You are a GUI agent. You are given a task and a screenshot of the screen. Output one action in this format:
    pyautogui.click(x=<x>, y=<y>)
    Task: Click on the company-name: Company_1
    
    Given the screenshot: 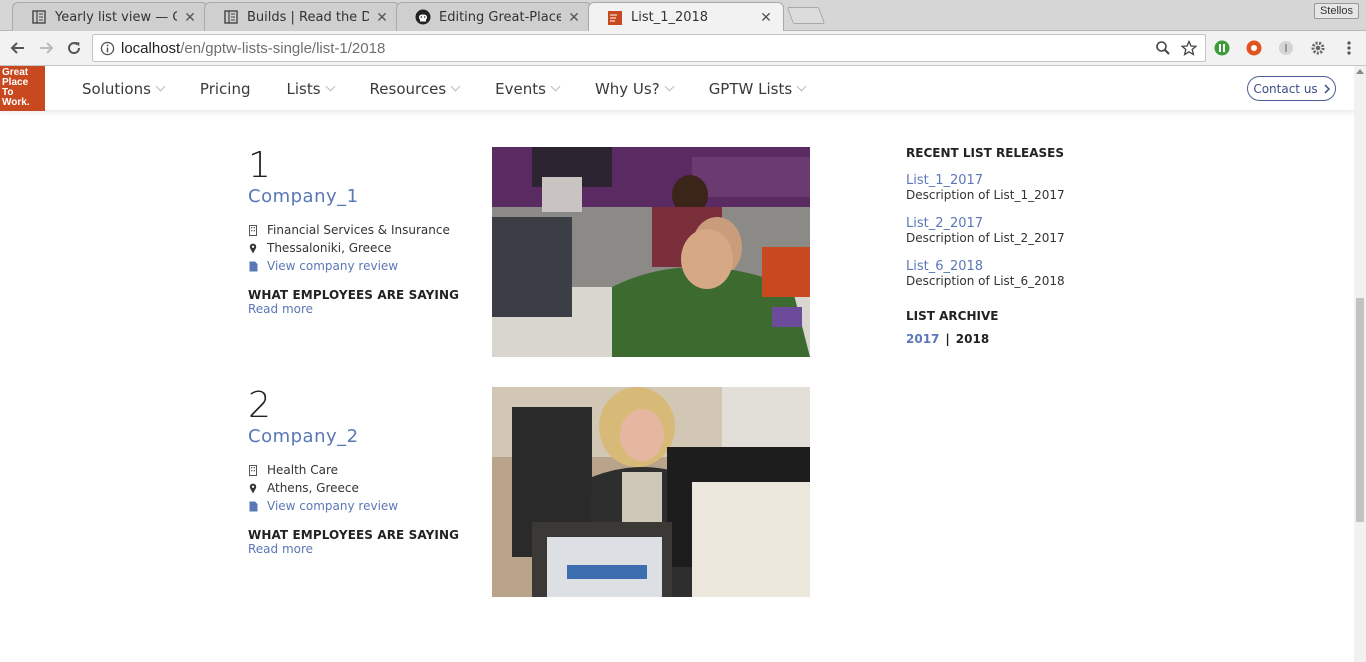 What is the action you would take?
    pyautogui.click(x=368, y=196)
    